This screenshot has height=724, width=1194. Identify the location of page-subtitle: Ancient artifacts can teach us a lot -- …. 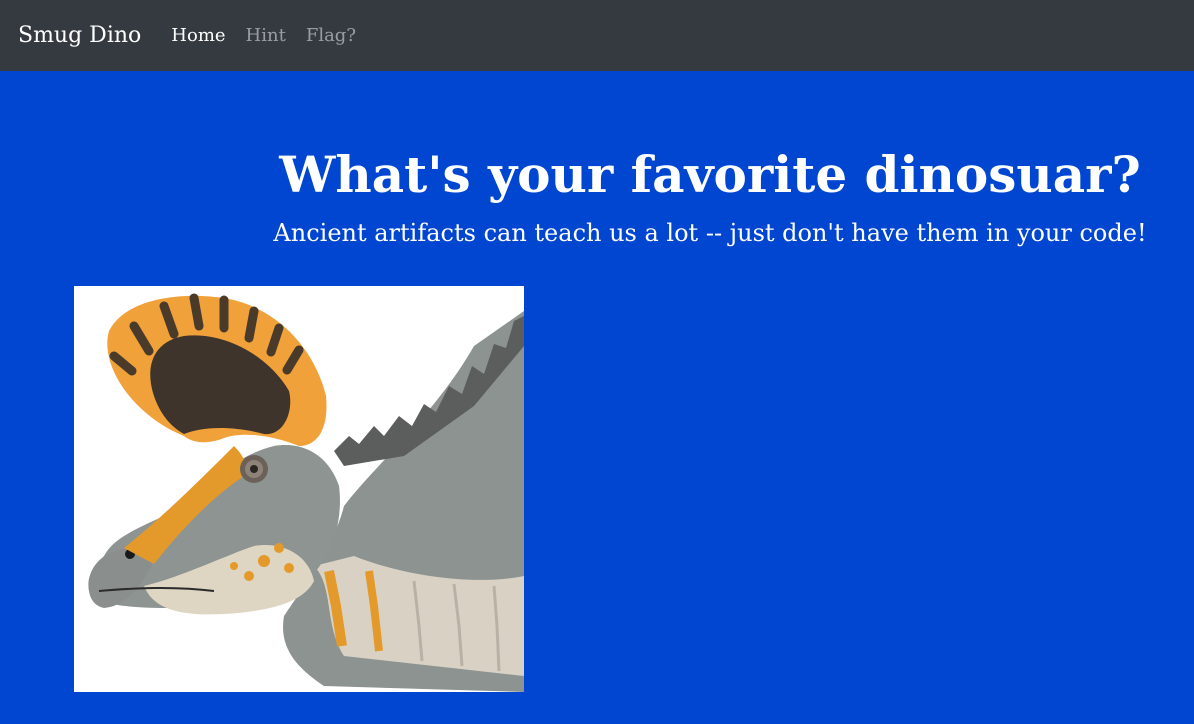
(710, 233).